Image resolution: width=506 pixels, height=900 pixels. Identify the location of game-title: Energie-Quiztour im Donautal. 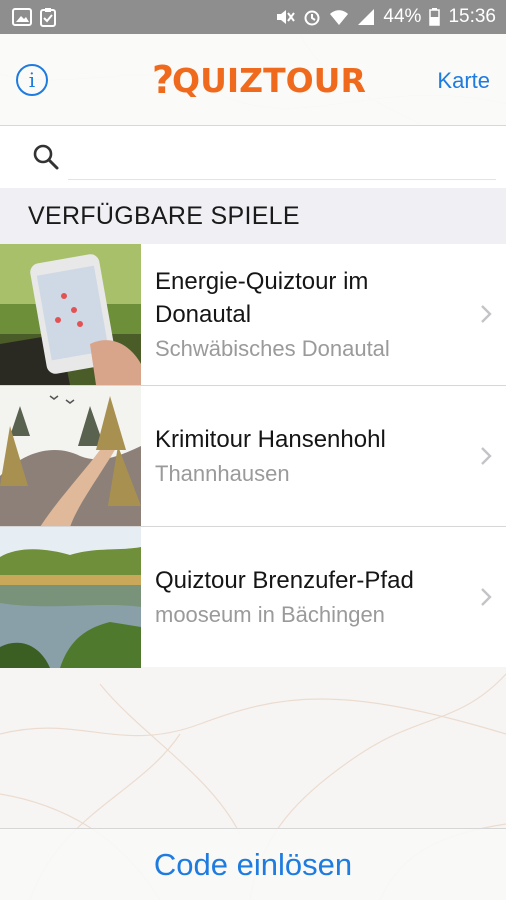
(262, 297).